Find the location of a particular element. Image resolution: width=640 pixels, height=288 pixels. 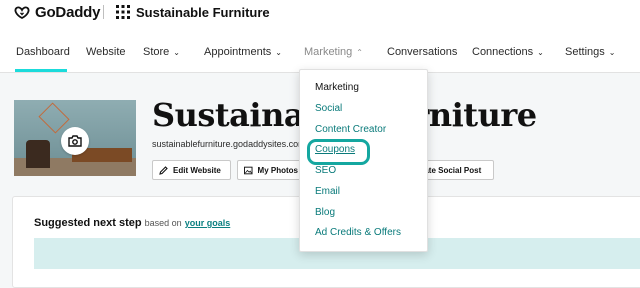

nav-website: Website is located at coordinates (106, 52).